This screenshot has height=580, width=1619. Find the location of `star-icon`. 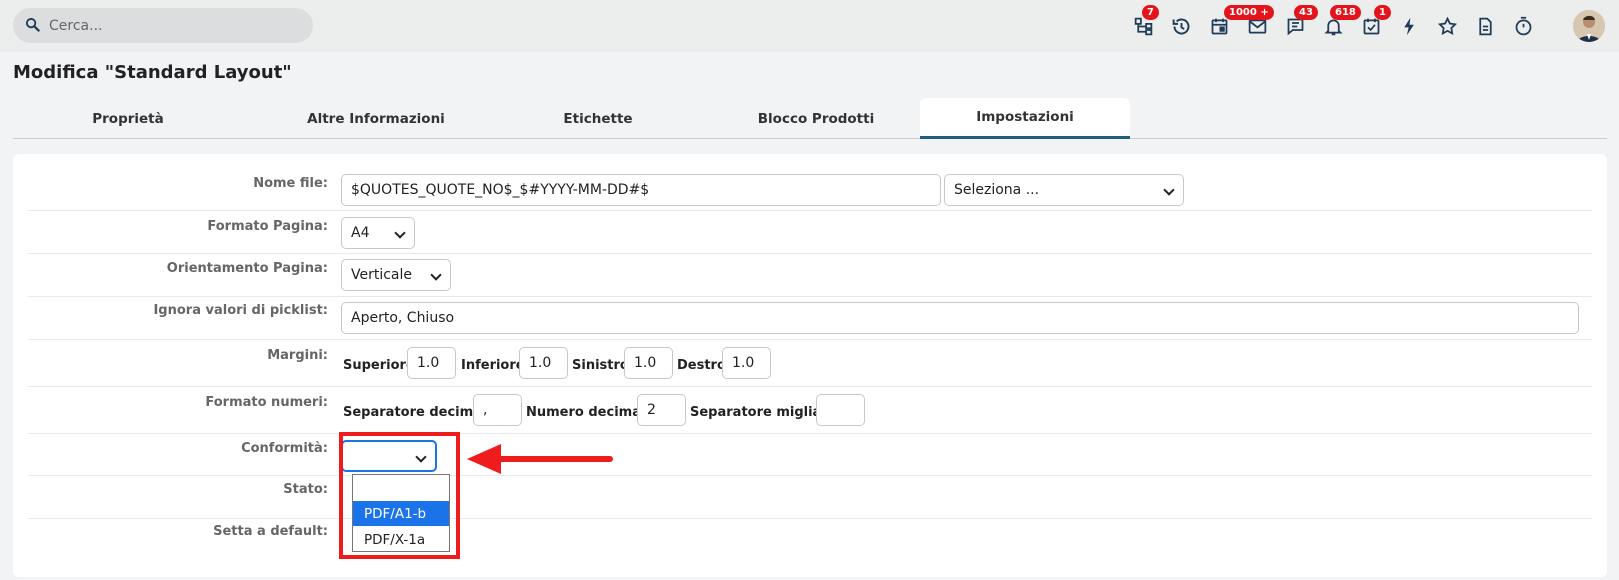

star-icon is located at coordinates (1447, 26).